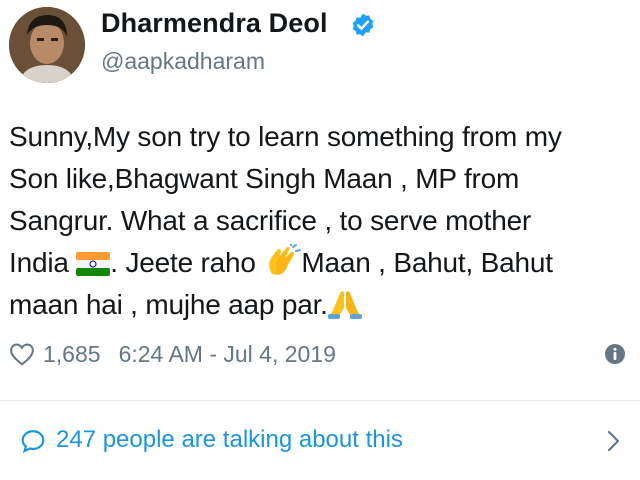 This screenshot has height=480, width=640. I want to click on like-count: 1,685, so click(72, 354).